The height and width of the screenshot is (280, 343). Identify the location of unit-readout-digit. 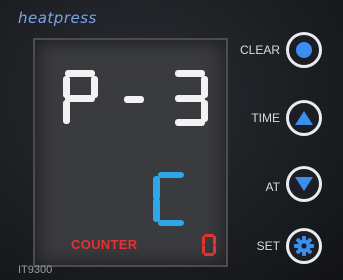
(168, 199).